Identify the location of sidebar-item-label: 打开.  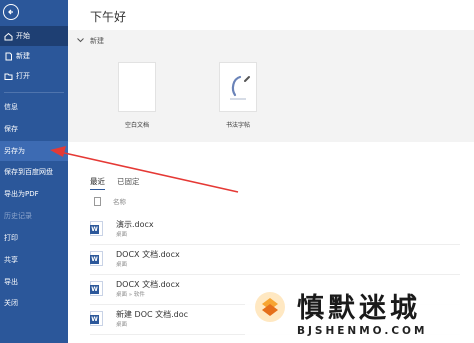
(23, 76).